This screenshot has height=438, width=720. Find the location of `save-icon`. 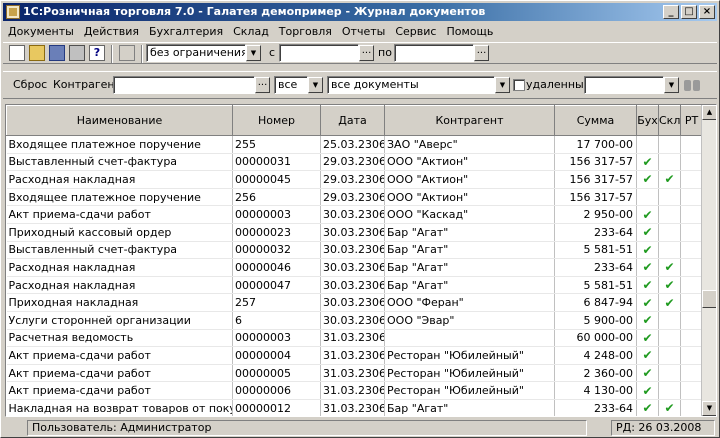

save-icon is located at coordinates (57, 53).